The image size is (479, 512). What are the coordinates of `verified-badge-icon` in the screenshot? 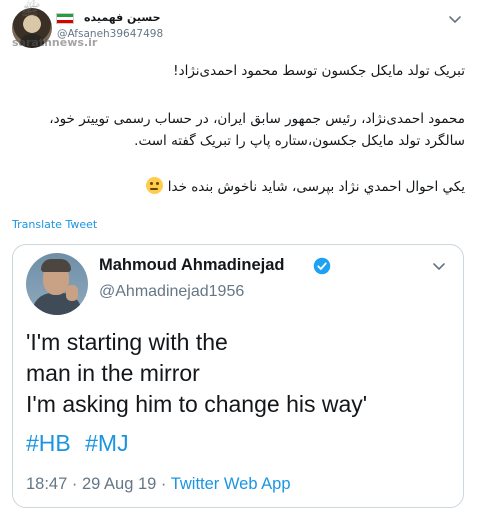 It's located at (322, 266).